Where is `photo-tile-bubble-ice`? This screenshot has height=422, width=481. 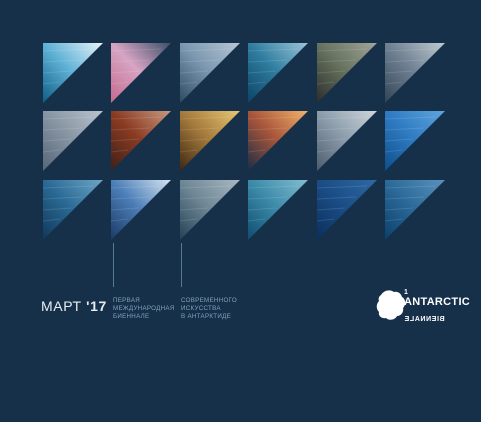 photo-tile-bubble-ice is located at coordinates (278, 210).